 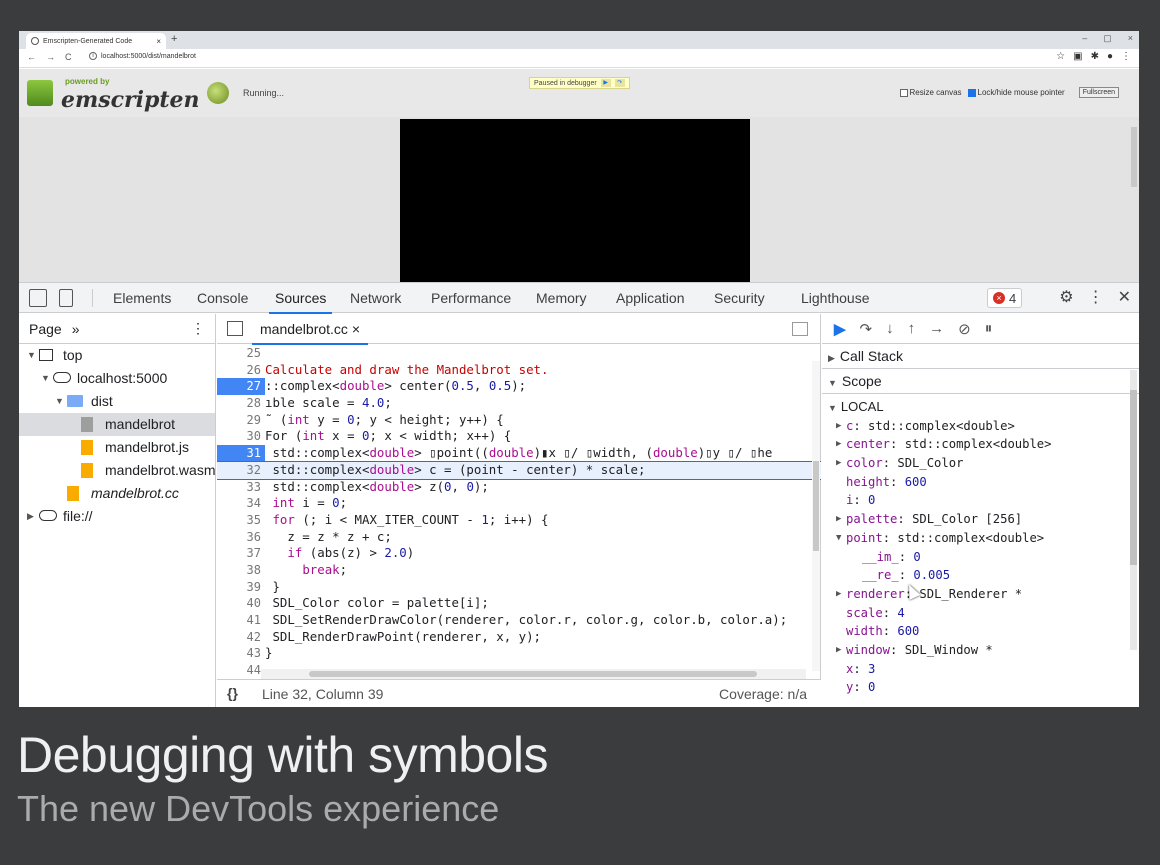 I want to click on code-line: 26 Calculate and draw the Mandelbrot set., so click(x=519, y=370).